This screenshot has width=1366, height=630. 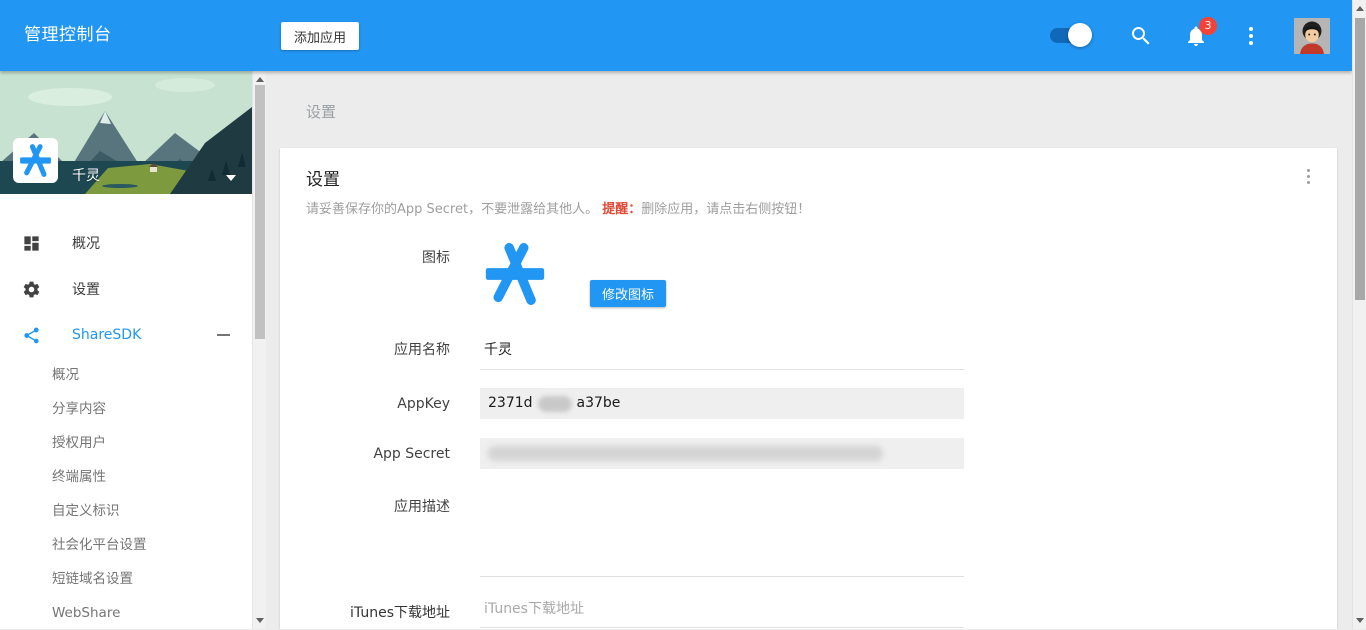 I want to click on sidebar-subitem-share-content: 分享内容, so click(x=126, y=409).